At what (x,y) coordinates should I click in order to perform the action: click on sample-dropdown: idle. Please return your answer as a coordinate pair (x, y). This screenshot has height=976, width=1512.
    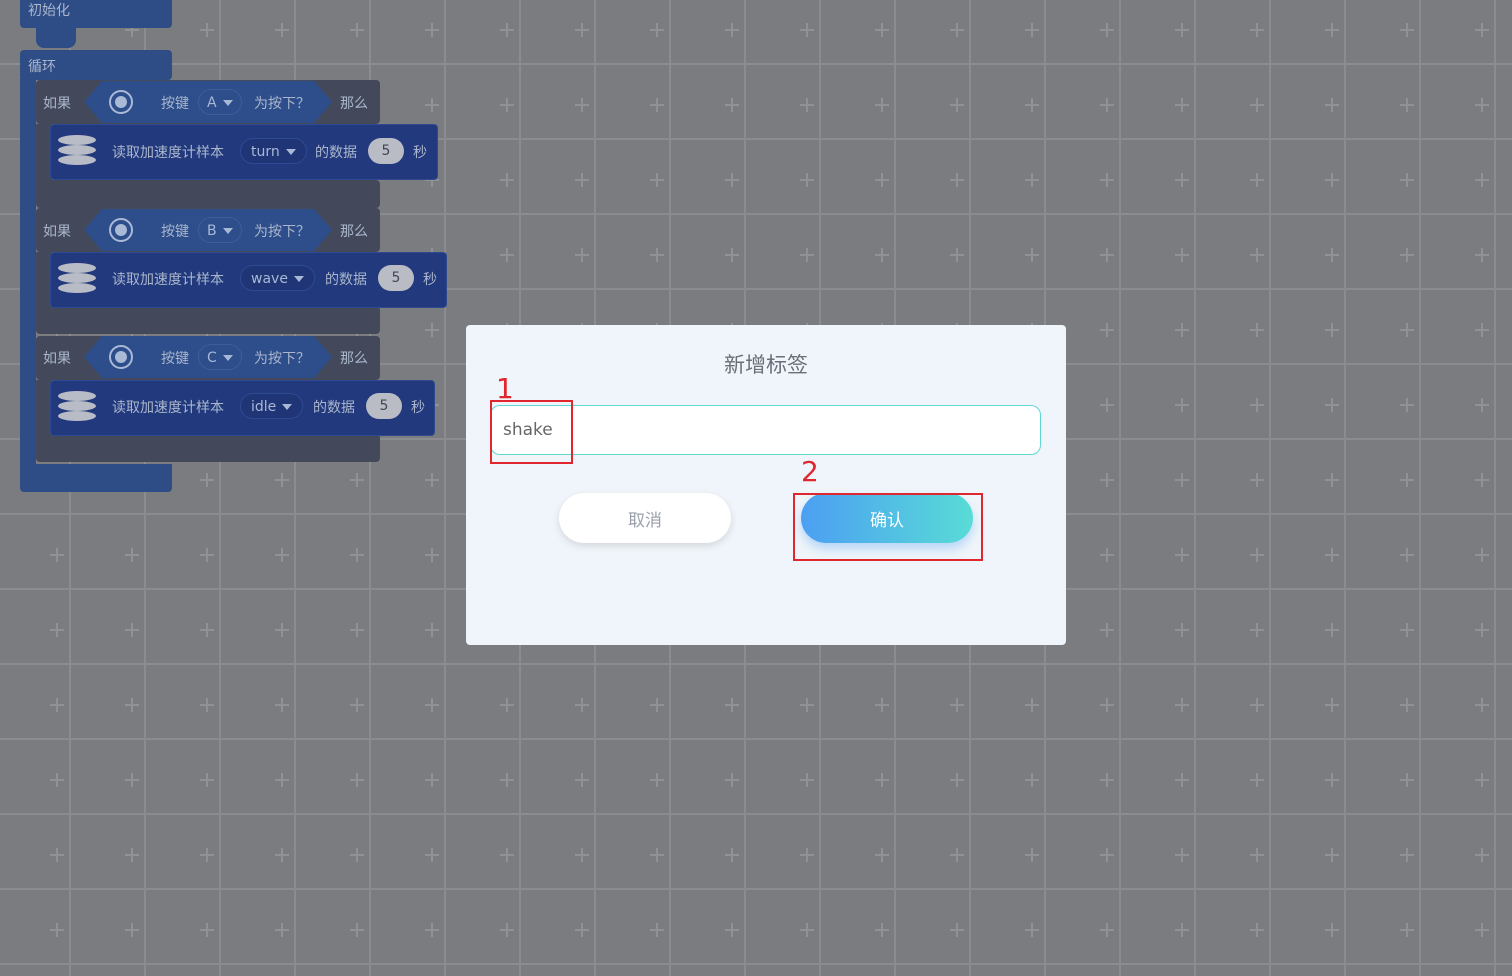
    Looking at the image, I should click on (272, 406).